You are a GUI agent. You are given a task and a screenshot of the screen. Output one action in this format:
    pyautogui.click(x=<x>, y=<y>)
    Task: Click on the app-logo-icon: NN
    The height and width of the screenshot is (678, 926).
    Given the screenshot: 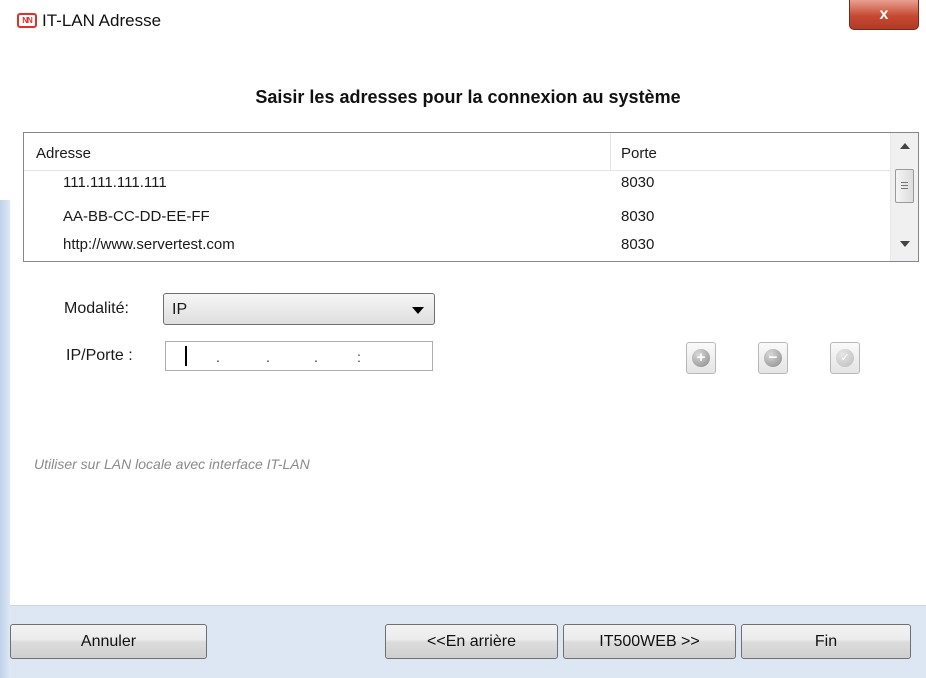 What is the action you would take?
    pyautogui.click(x=27, y=20)
    